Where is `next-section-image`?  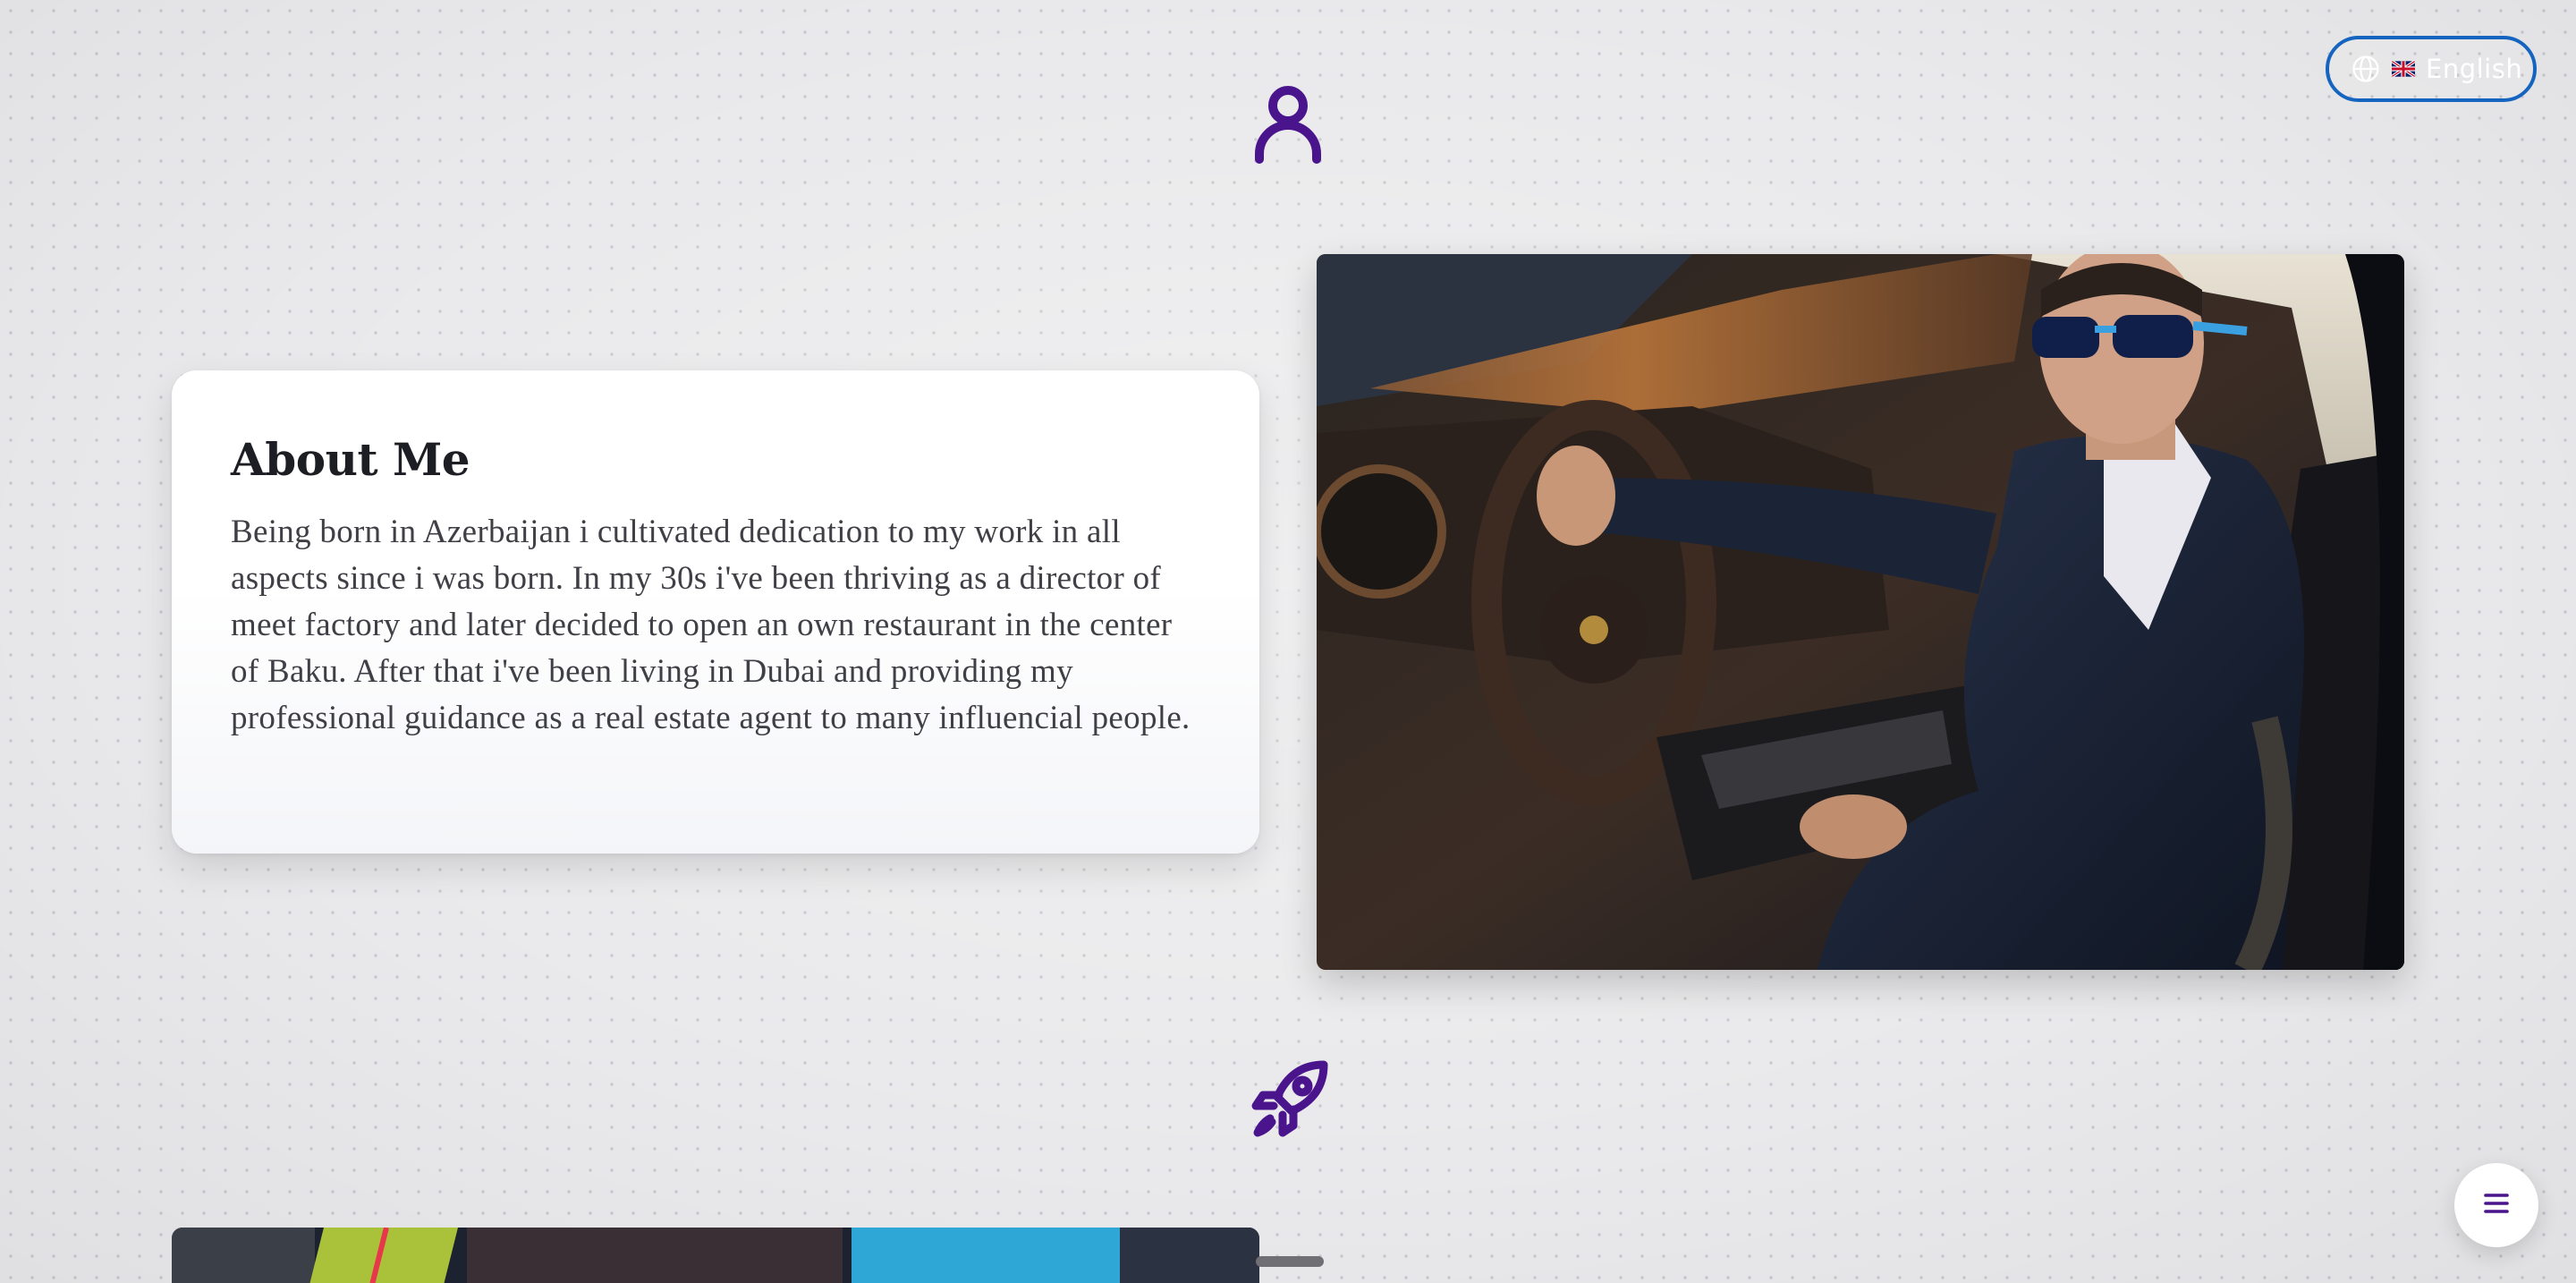 next-section-image is located at coordinates (715, 1255).